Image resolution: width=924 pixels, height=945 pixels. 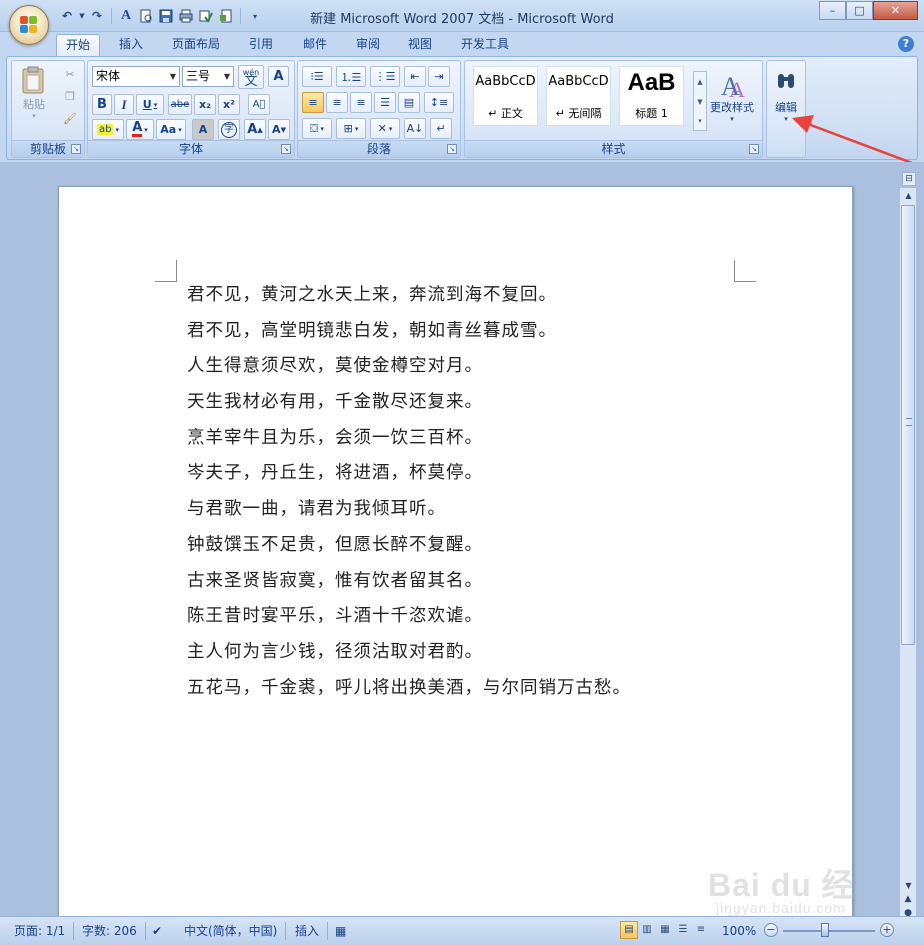 I want to click on minimize-button: –, so click(x=832, y=10).